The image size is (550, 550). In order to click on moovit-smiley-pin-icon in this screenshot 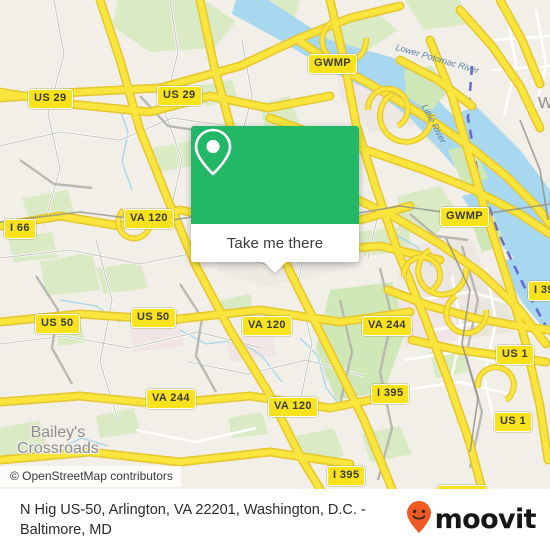, I will do `click(419, 519)`.